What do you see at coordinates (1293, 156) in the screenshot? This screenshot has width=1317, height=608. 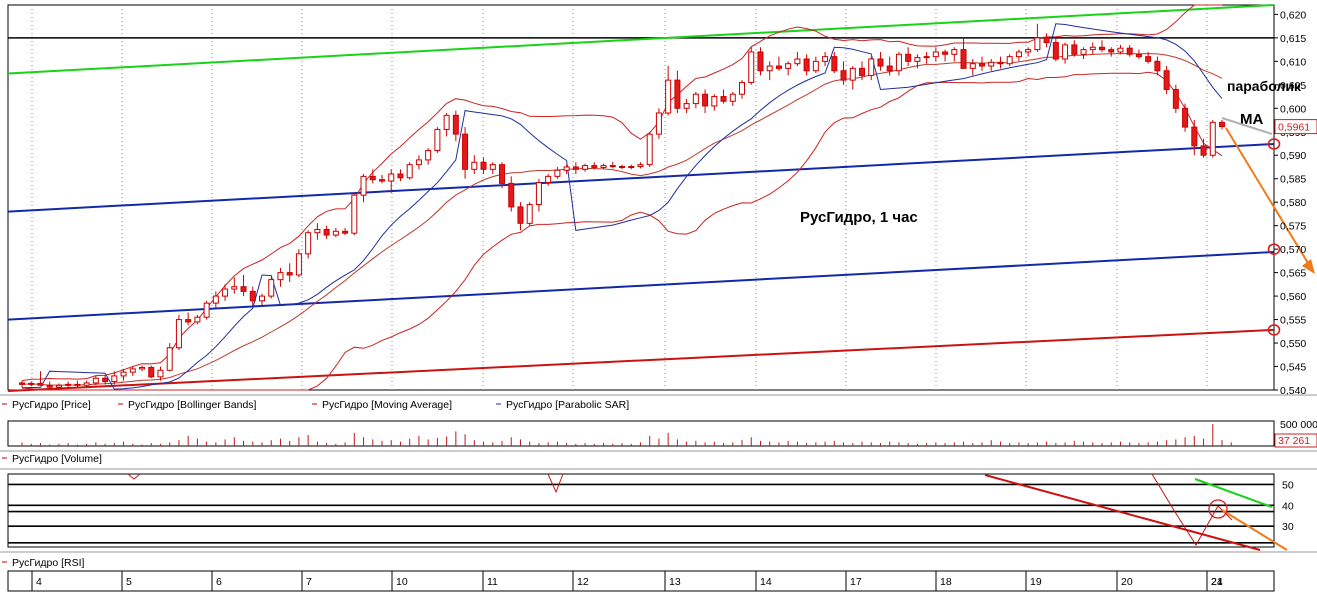 I see `price-tick-label: 0,590` at bounding box center [1293, 156].